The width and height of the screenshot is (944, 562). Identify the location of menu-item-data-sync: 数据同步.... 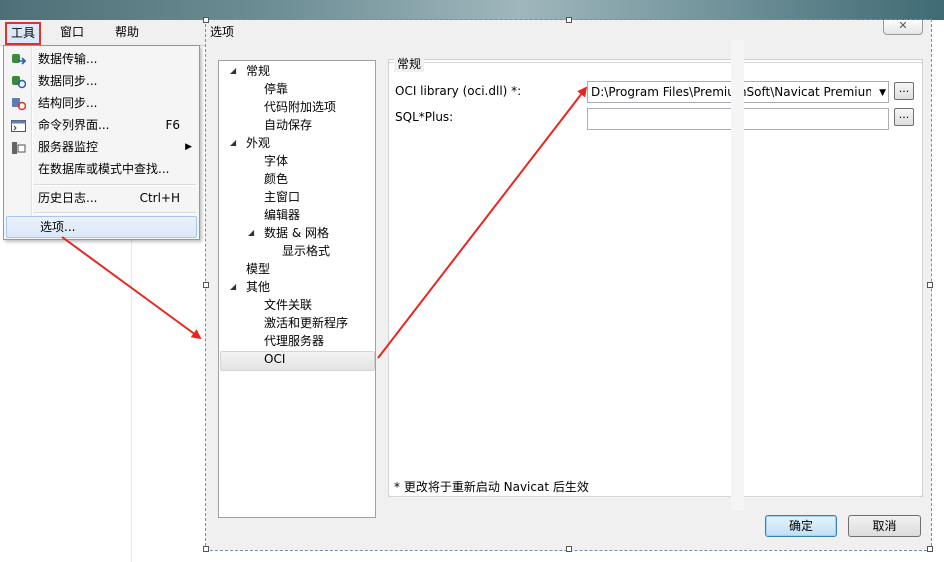
(101, 81).